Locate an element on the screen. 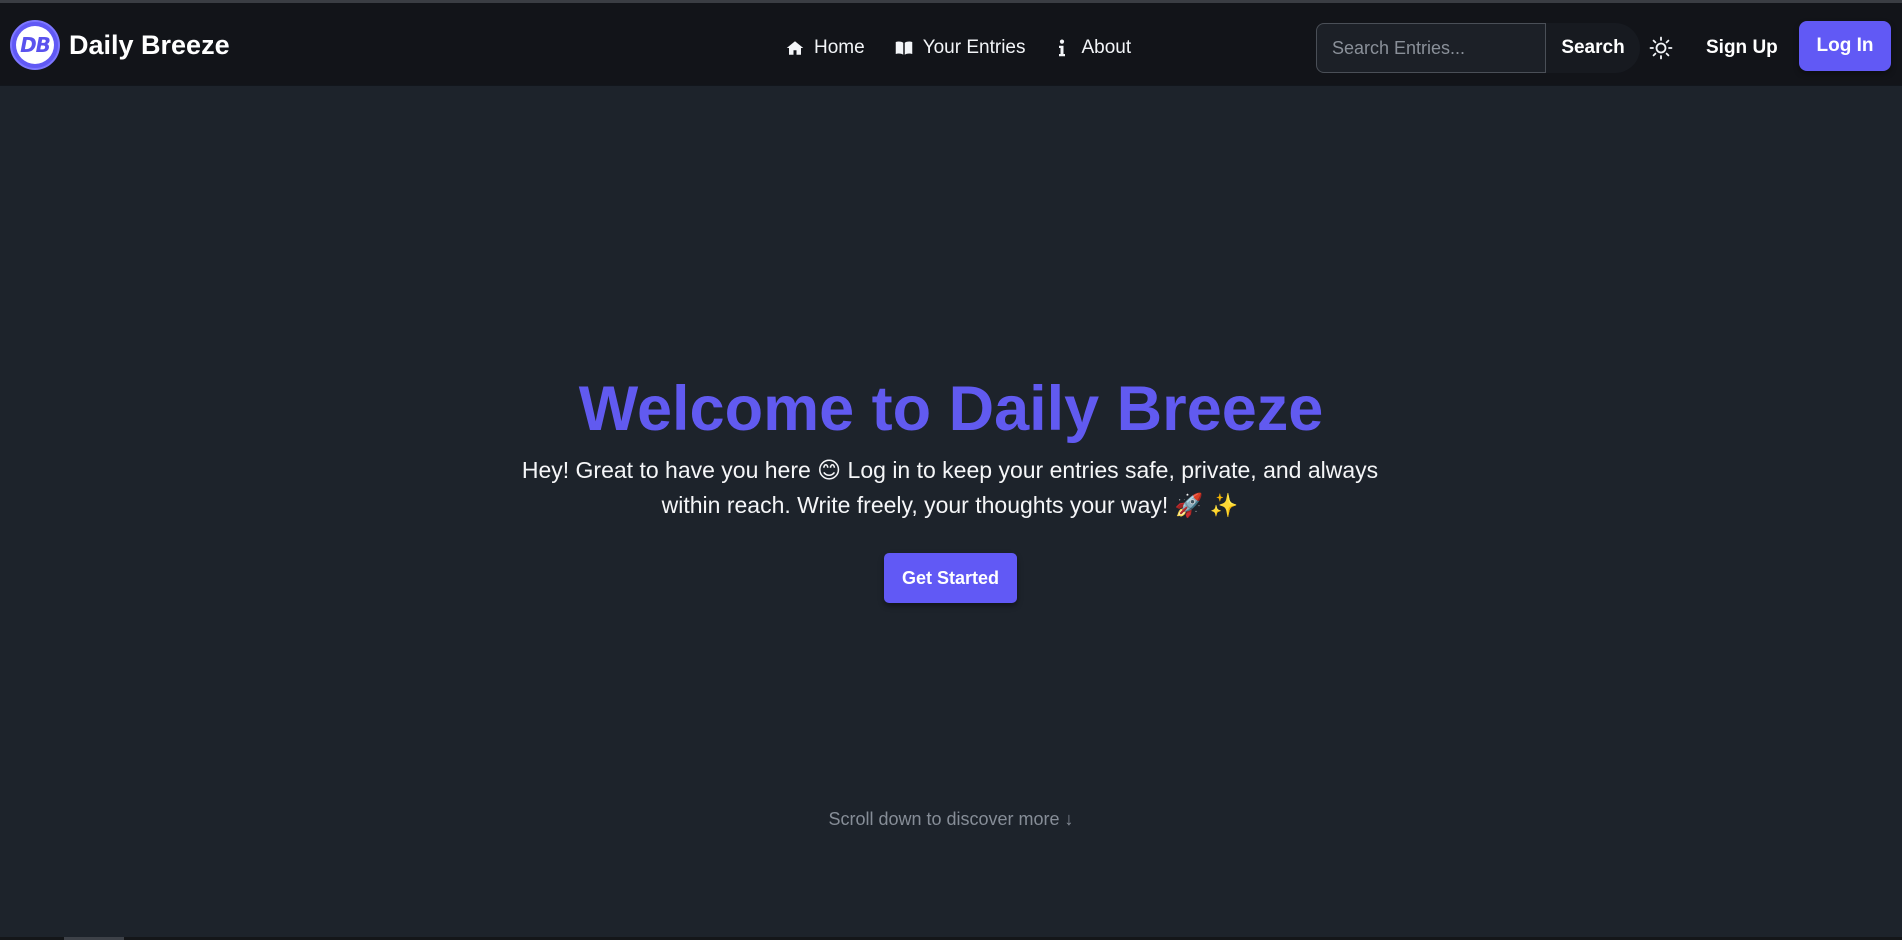  nav-link-label: Your Entries is located at coordinates (974, 47).